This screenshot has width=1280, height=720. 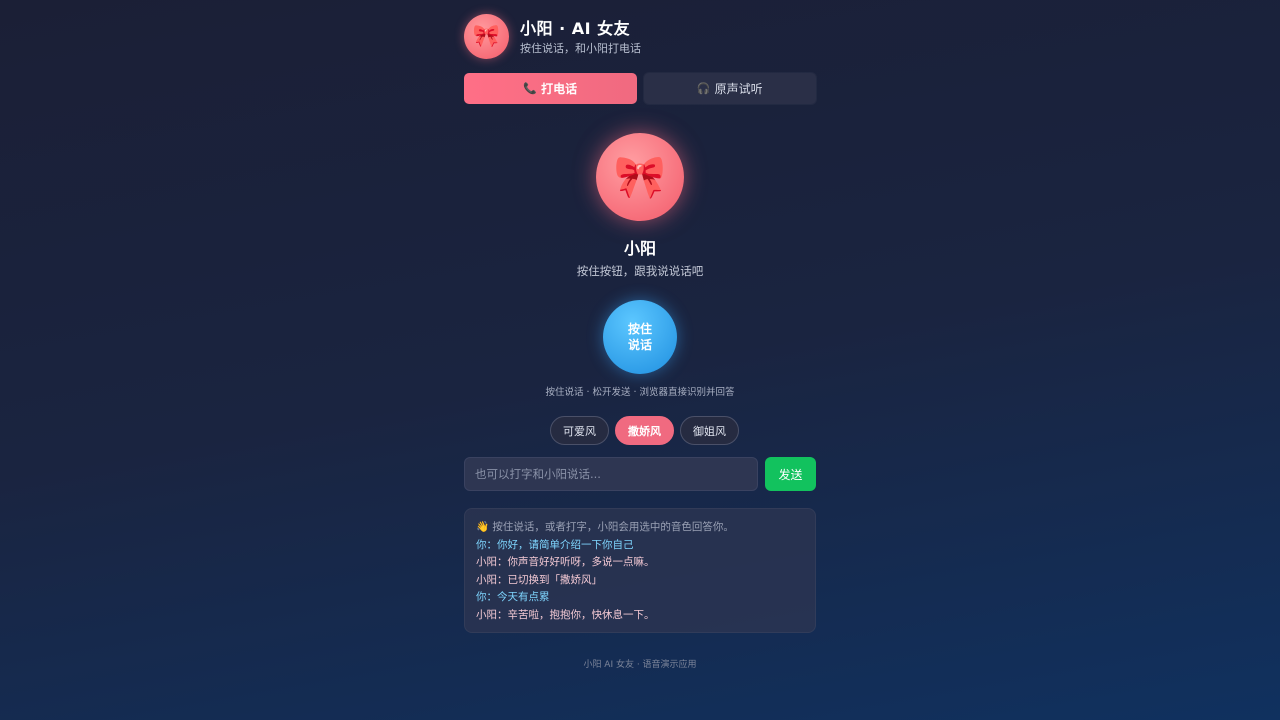 What do you see at coordinates (738, 89) in the screenshot?
I see `preview-mode-label: 原声试听` at bounding box center [738, 89].